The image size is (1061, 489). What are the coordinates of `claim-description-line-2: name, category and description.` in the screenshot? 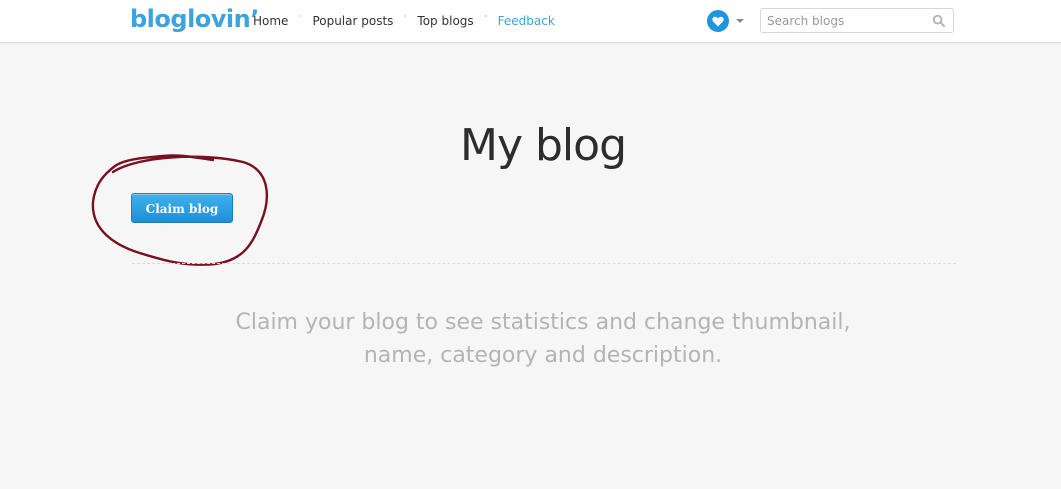 It's located at (543, 355).